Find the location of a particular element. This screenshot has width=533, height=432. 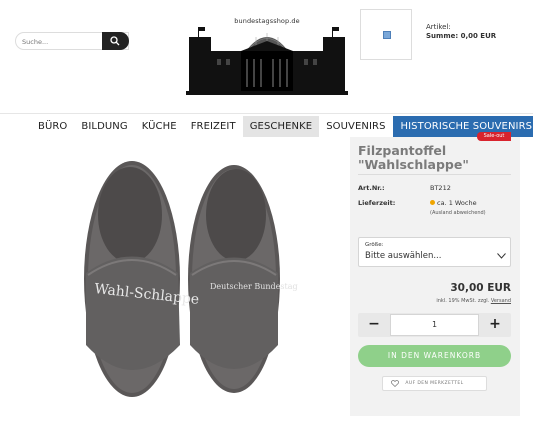

quantity-input: 1 is located at coordinates (434, 325).